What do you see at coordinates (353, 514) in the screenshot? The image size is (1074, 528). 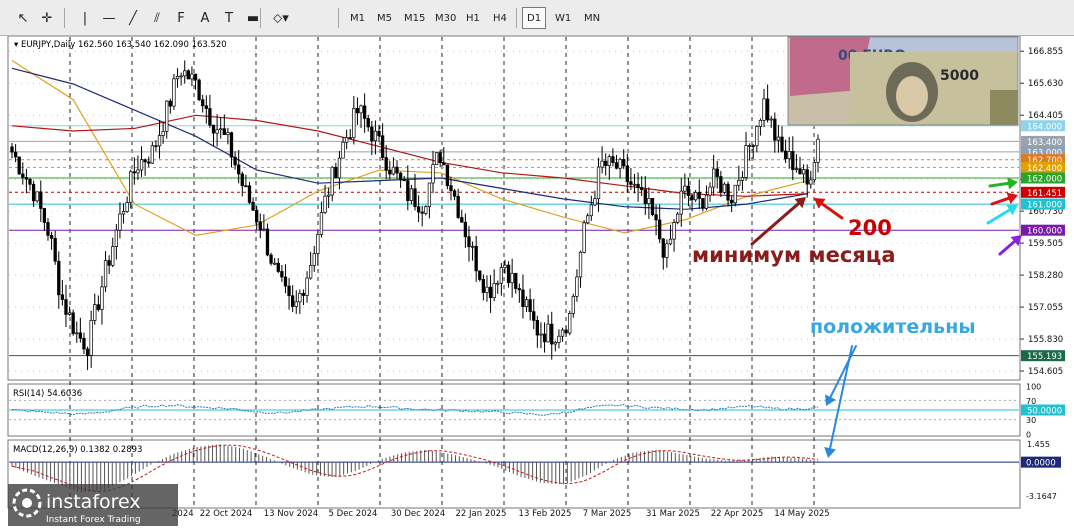 I see `x-axis-date-label: 5 Dec 2024` at bounding box center [353, 514].